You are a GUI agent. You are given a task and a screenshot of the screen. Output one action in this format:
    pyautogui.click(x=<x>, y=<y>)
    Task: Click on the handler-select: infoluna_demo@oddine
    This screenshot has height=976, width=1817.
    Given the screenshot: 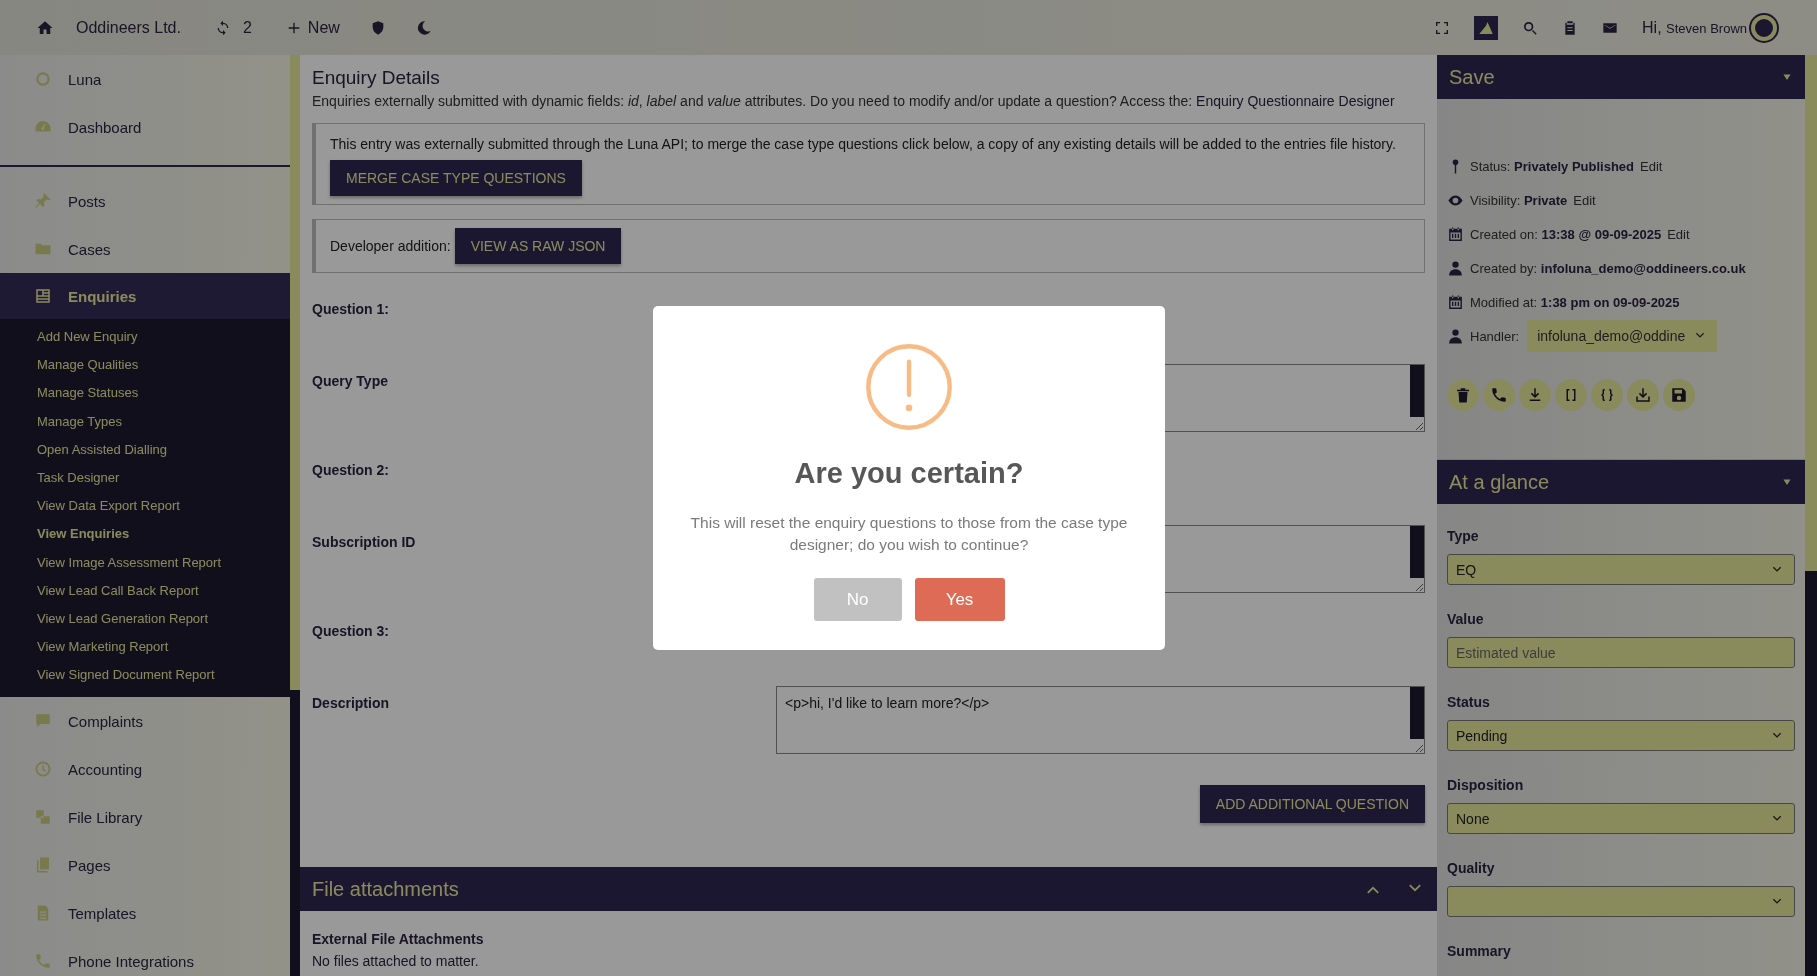 What is the action you would take?
    pyautogui.click(x=1622, y=336)
    